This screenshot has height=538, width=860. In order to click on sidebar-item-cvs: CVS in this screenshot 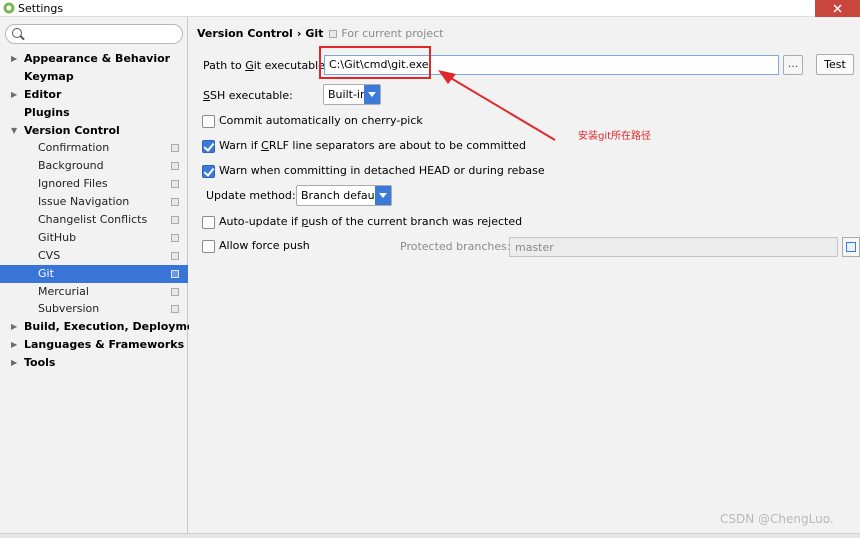, I will do `click(94, 256)`.